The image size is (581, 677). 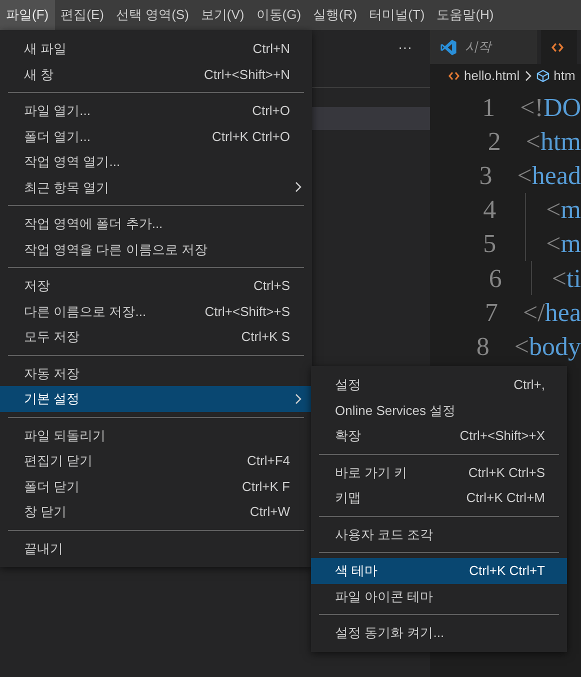 I want to click on more-actions-button: ···, so click(x=405, y=47).